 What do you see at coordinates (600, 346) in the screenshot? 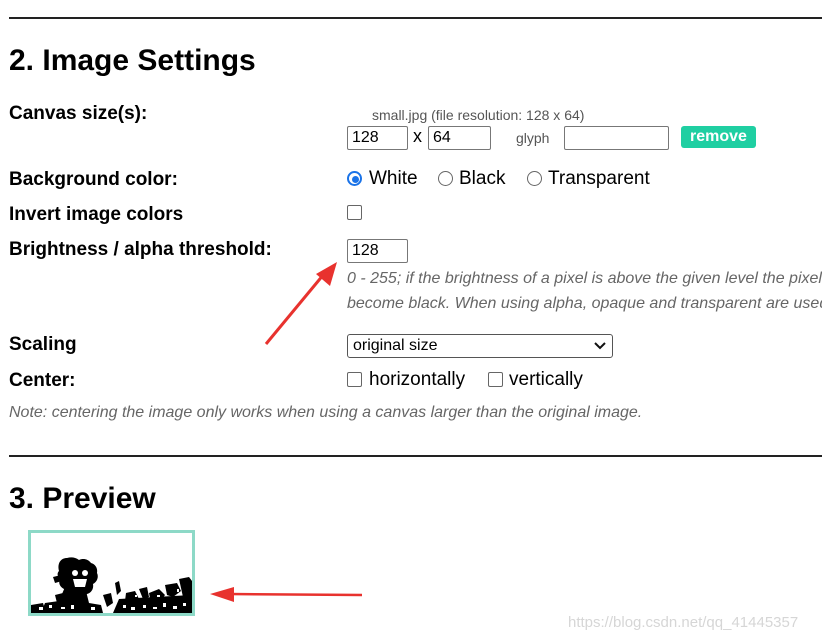
I see `chevron-down-icon` at bounding box center [600, 346].